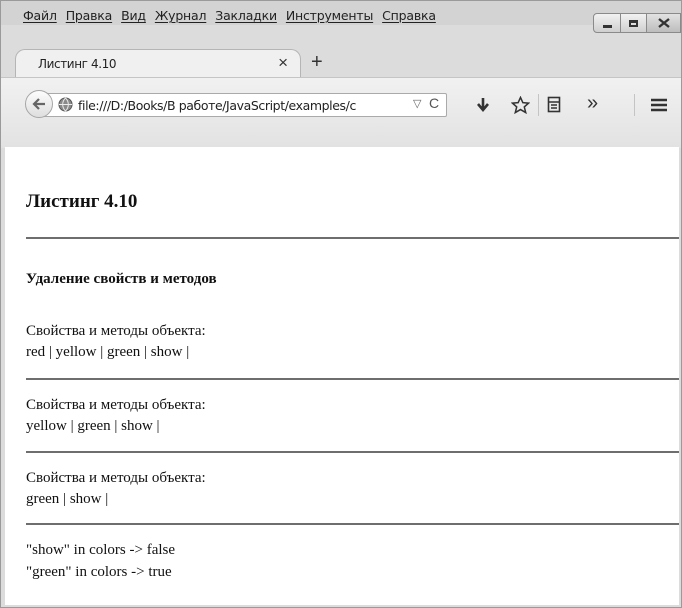 Image resolution: width=682 pixels, height=608 pixels. Describe the element at coordinates (417, 103) in the screenshot. I see `history-dropdown-icon: ▽` at that location.